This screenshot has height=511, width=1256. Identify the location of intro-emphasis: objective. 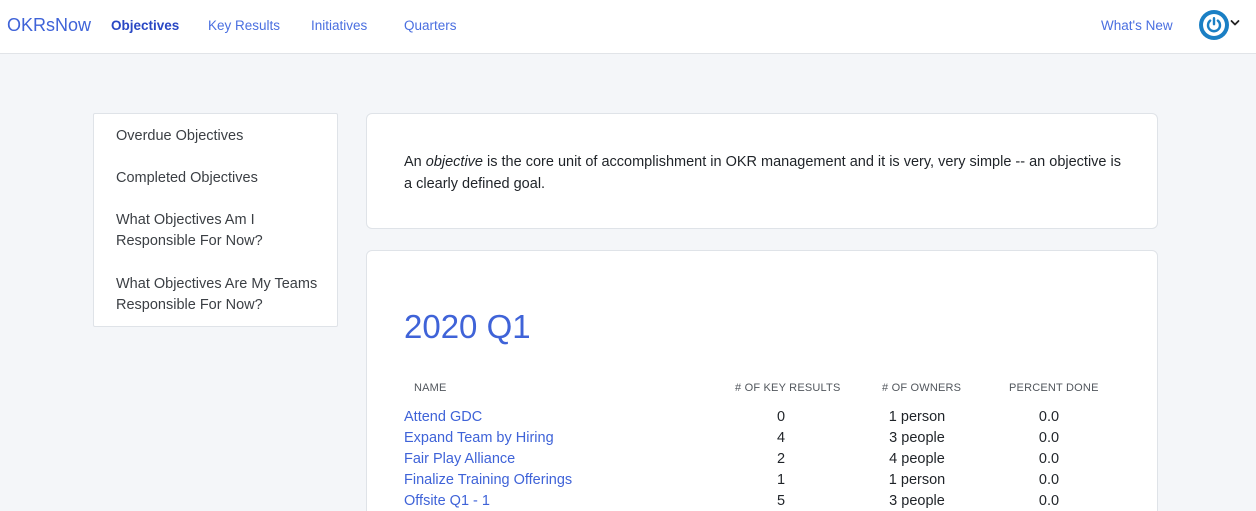
(454, 162).